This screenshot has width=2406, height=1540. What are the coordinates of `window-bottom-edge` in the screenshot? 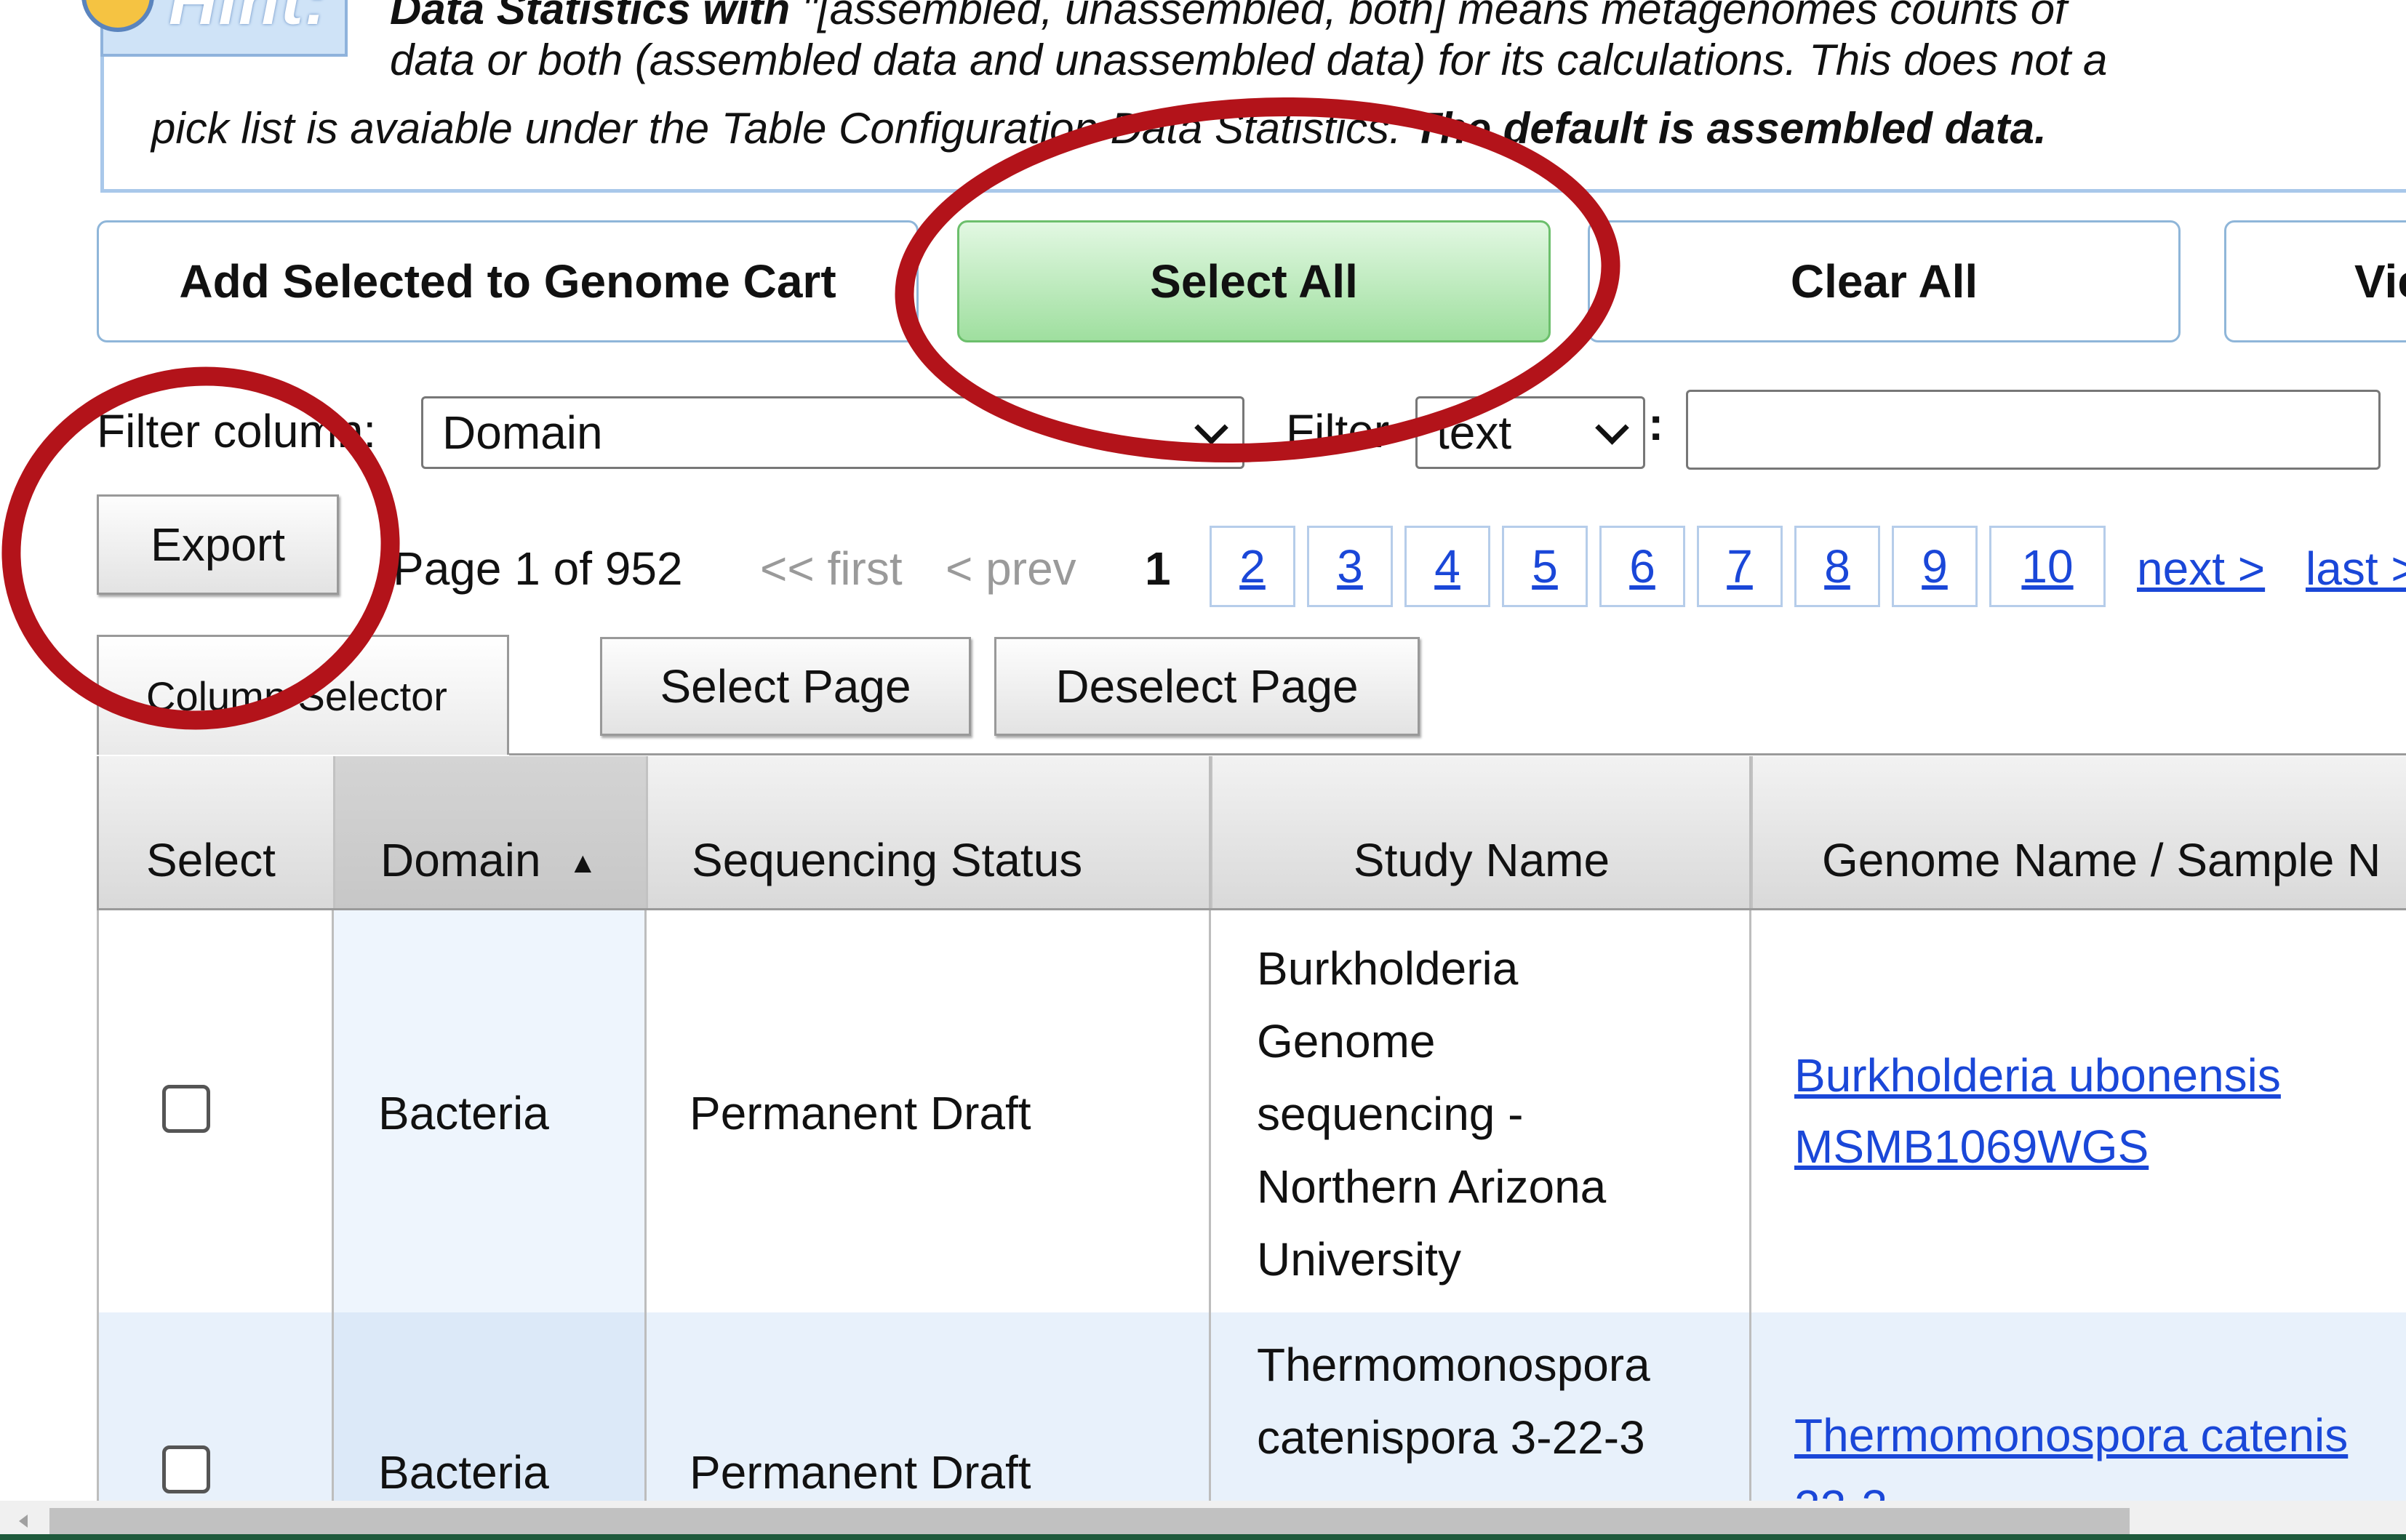 It's located at (1203, 1537).